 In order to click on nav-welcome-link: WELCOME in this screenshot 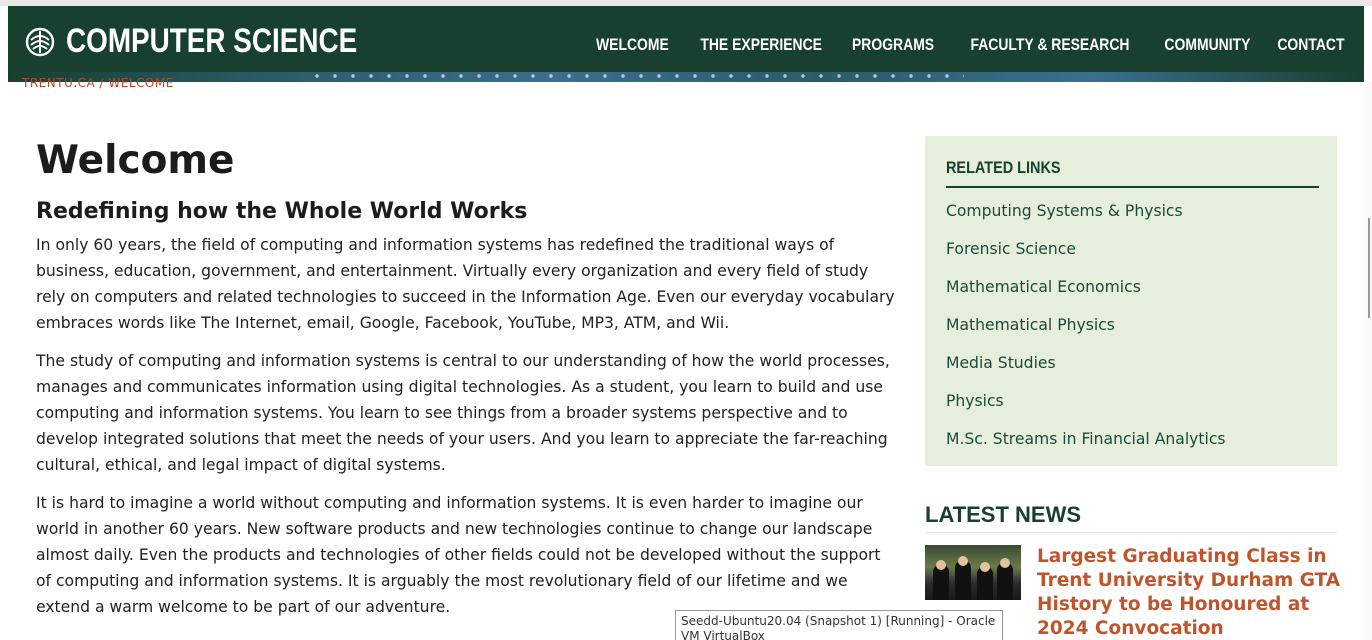, I will do `click(632, 45)`.